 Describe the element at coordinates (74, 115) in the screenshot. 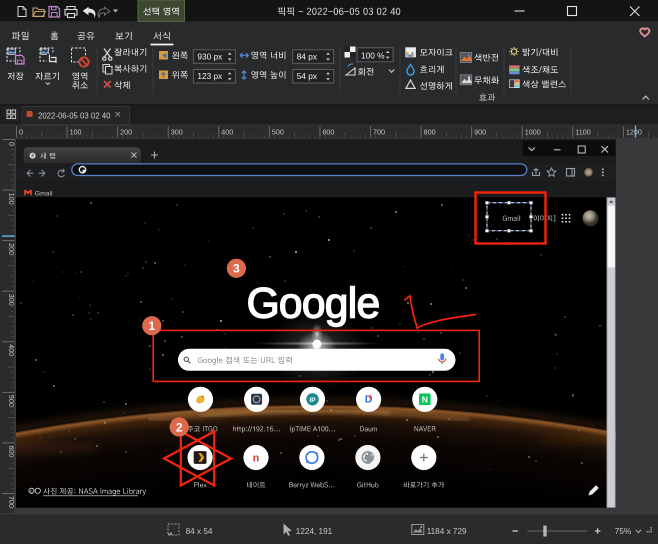

I see `svg-text: 2022-06-05 03 02 40` at that location.